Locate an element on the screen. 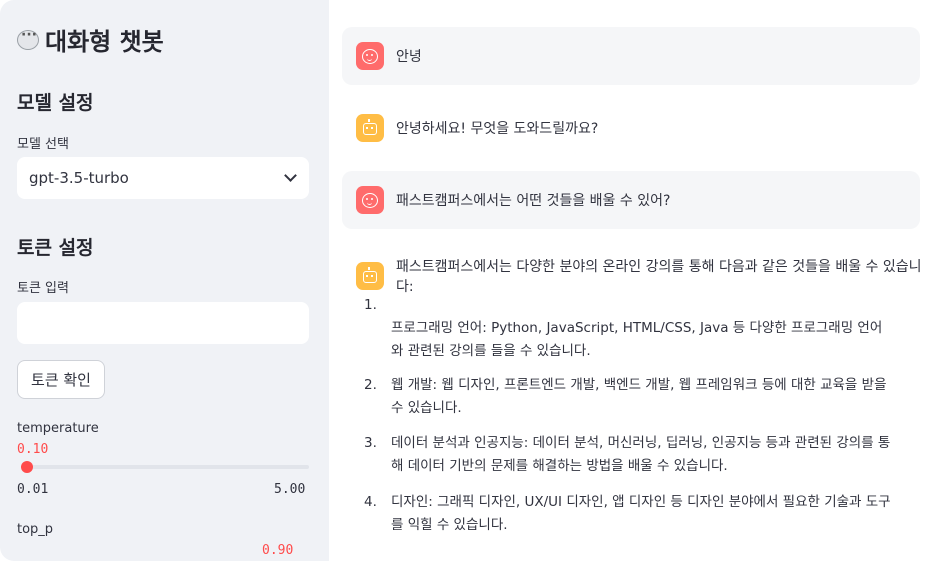  temperature-slider-thumb is located at coordinates (27, 467).